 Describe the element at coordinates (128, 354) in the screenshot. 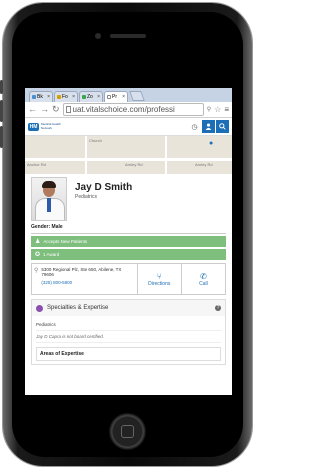

I see `areas-of-expertise-heading: Areas of Expertise` at that location.